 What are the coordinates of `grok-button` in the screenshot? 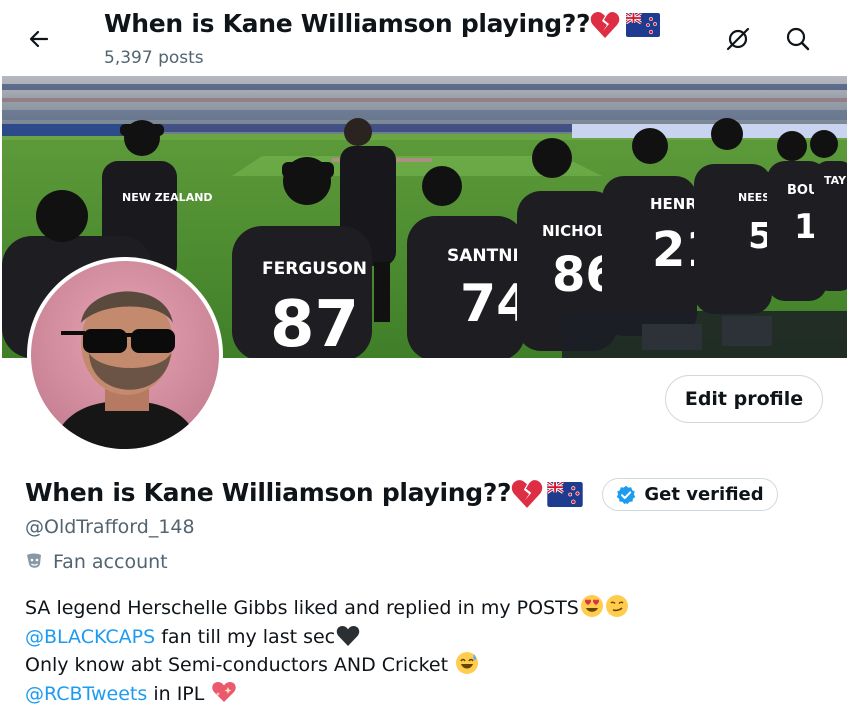 It's located at (738, 39).